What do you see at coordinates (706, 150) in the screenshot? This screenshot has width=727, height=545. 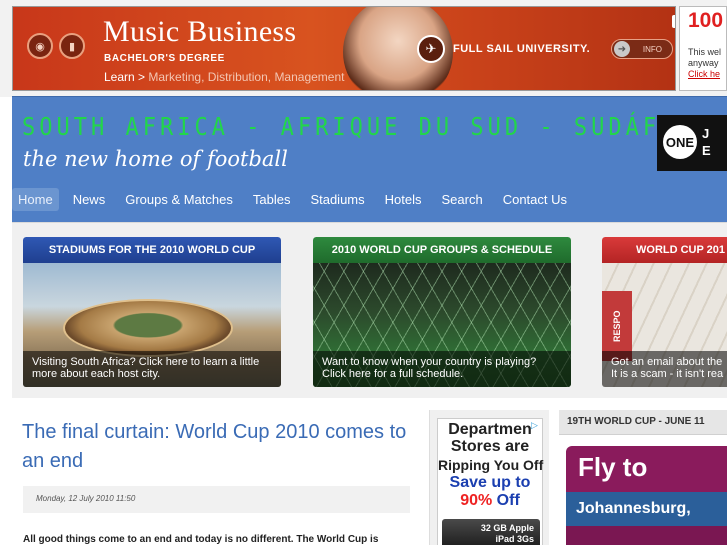 I see `one-badge-text-2: E` at bounding box center [706, 150].